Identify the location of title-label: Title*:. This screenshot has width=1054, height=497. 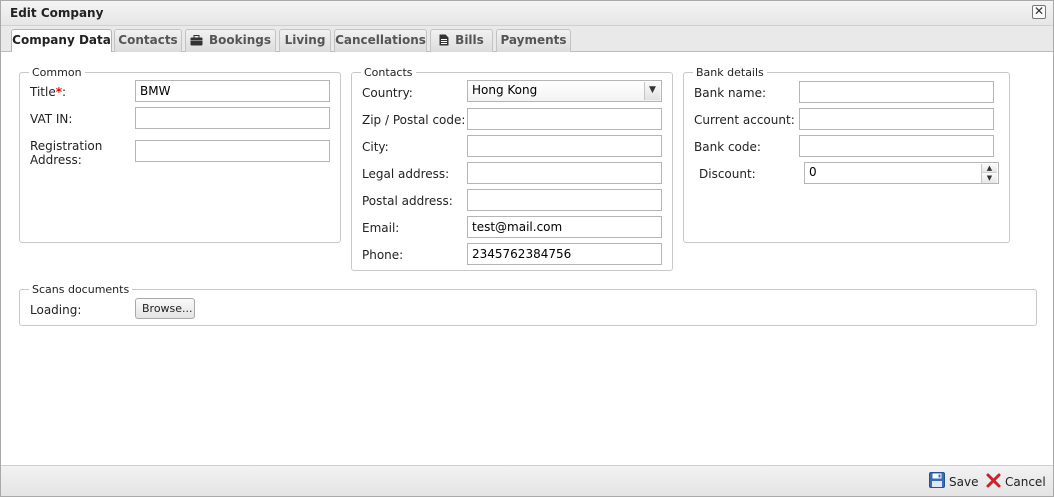
(48, 92).